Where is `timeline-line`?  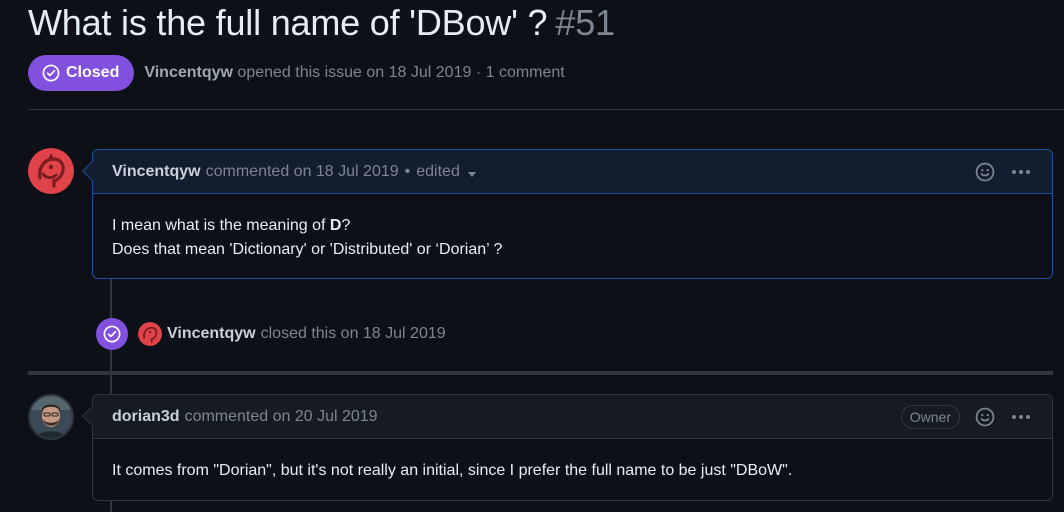 timeline-line is located at coordinates (111, 384).